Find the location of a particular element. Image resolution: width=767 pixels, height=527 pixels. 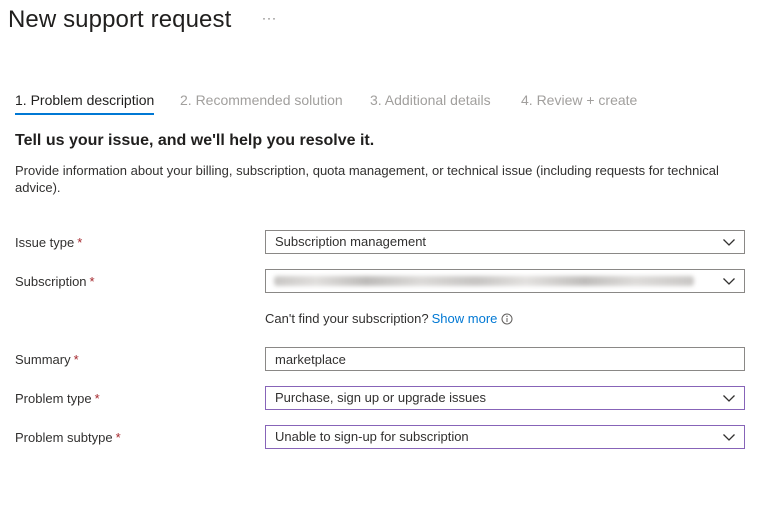

problem-type-dropdown: Purchase, sign up or upgrade issues is located at coordinates (505, 398).